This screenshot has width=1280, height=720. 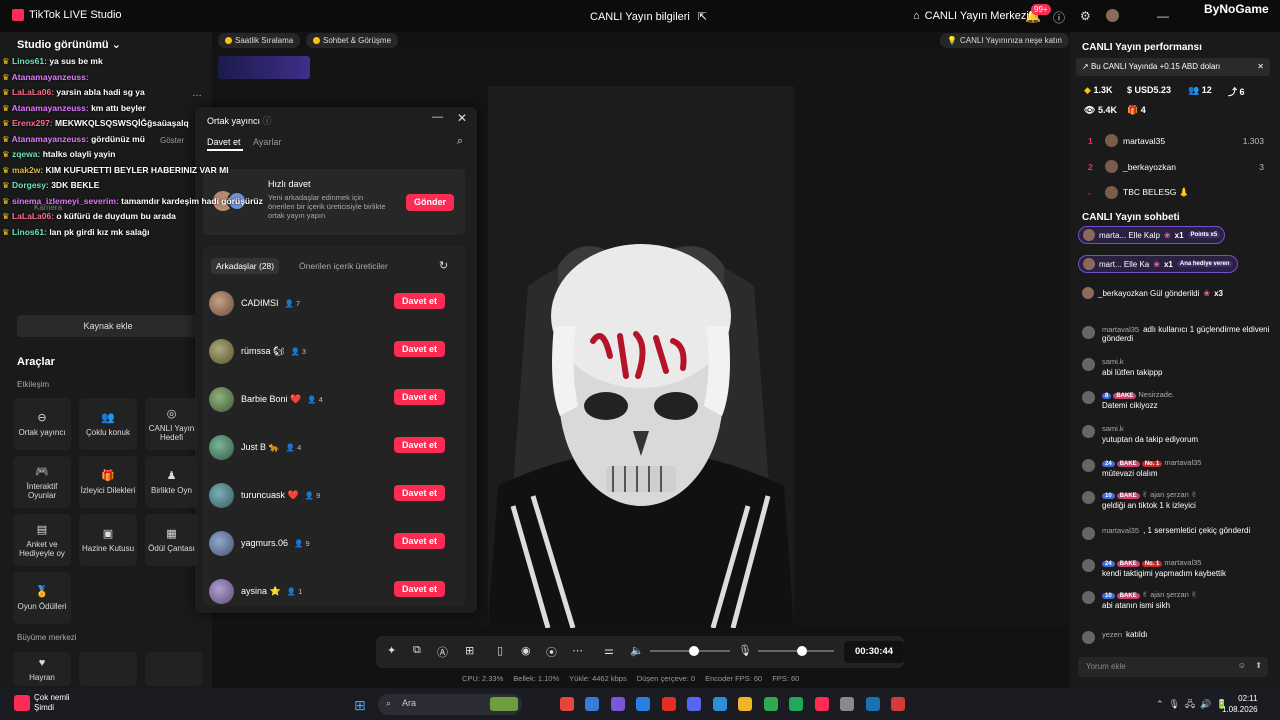 I want to click on capture-icon: ⦿, so click(x=551, y=652).